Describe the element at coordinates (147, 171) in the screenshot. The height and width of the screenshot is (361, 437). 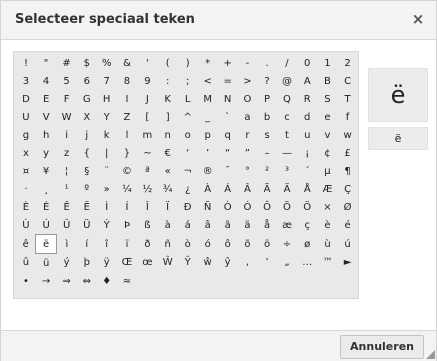
I see `character-cell: ª` at that location.